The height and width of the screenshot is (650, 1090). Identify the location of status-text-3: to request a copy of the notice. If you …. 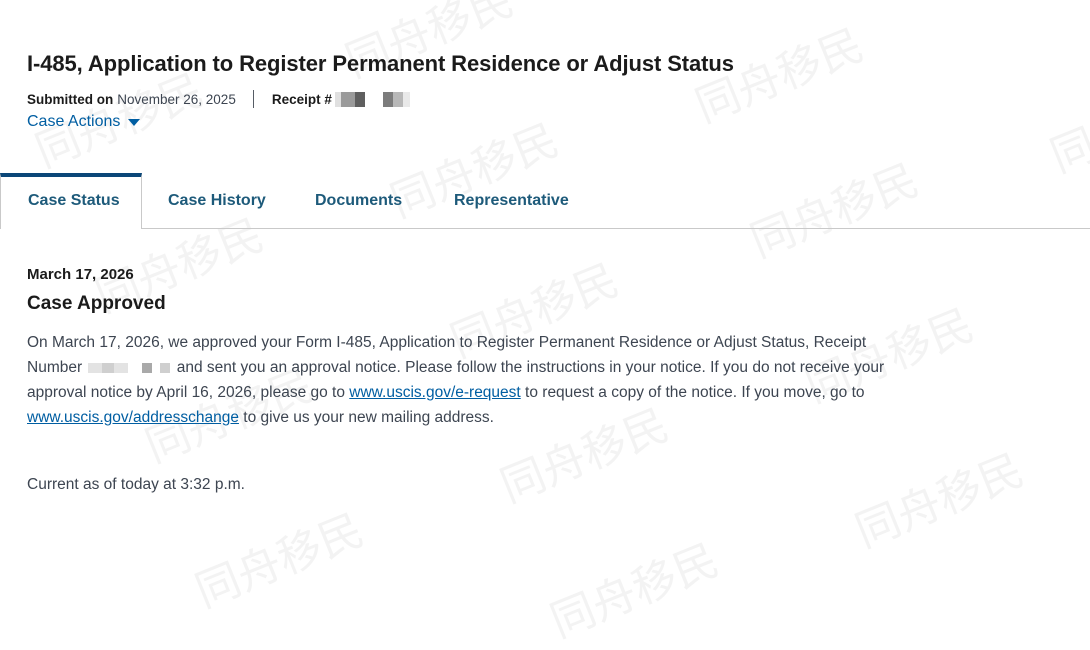
(695, 392).